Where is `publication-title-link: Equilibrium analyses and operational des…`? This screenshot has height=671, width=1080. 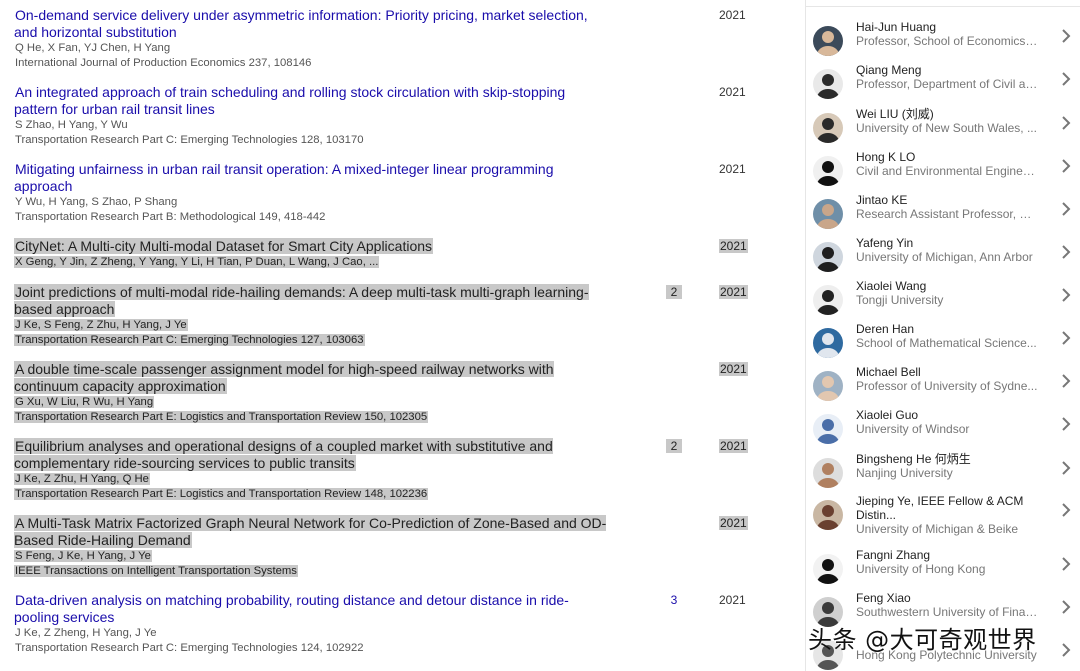 publication-title-link: Equilibrium analyses and operational des… is located at coordinates (311, 455).